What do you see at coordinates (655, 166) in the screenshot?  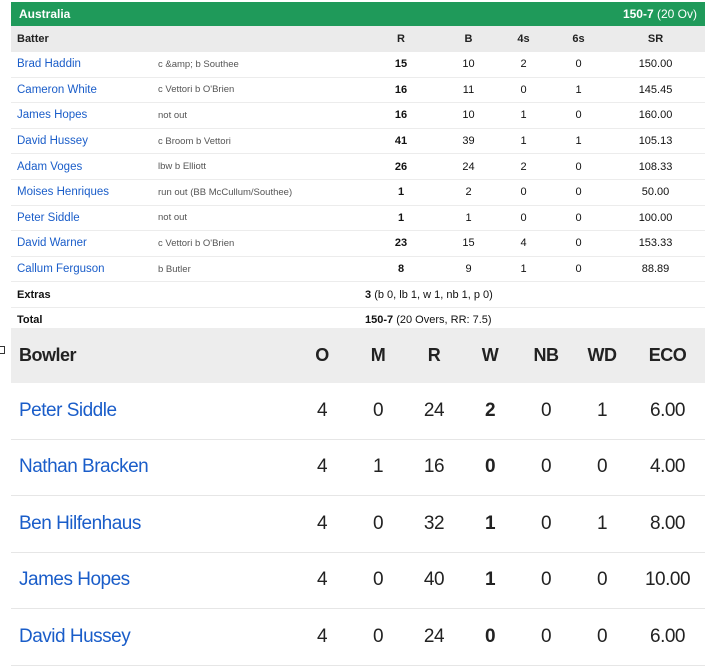 I see `batter-strike-rate: 108.33` at bounding box center [655, 166].